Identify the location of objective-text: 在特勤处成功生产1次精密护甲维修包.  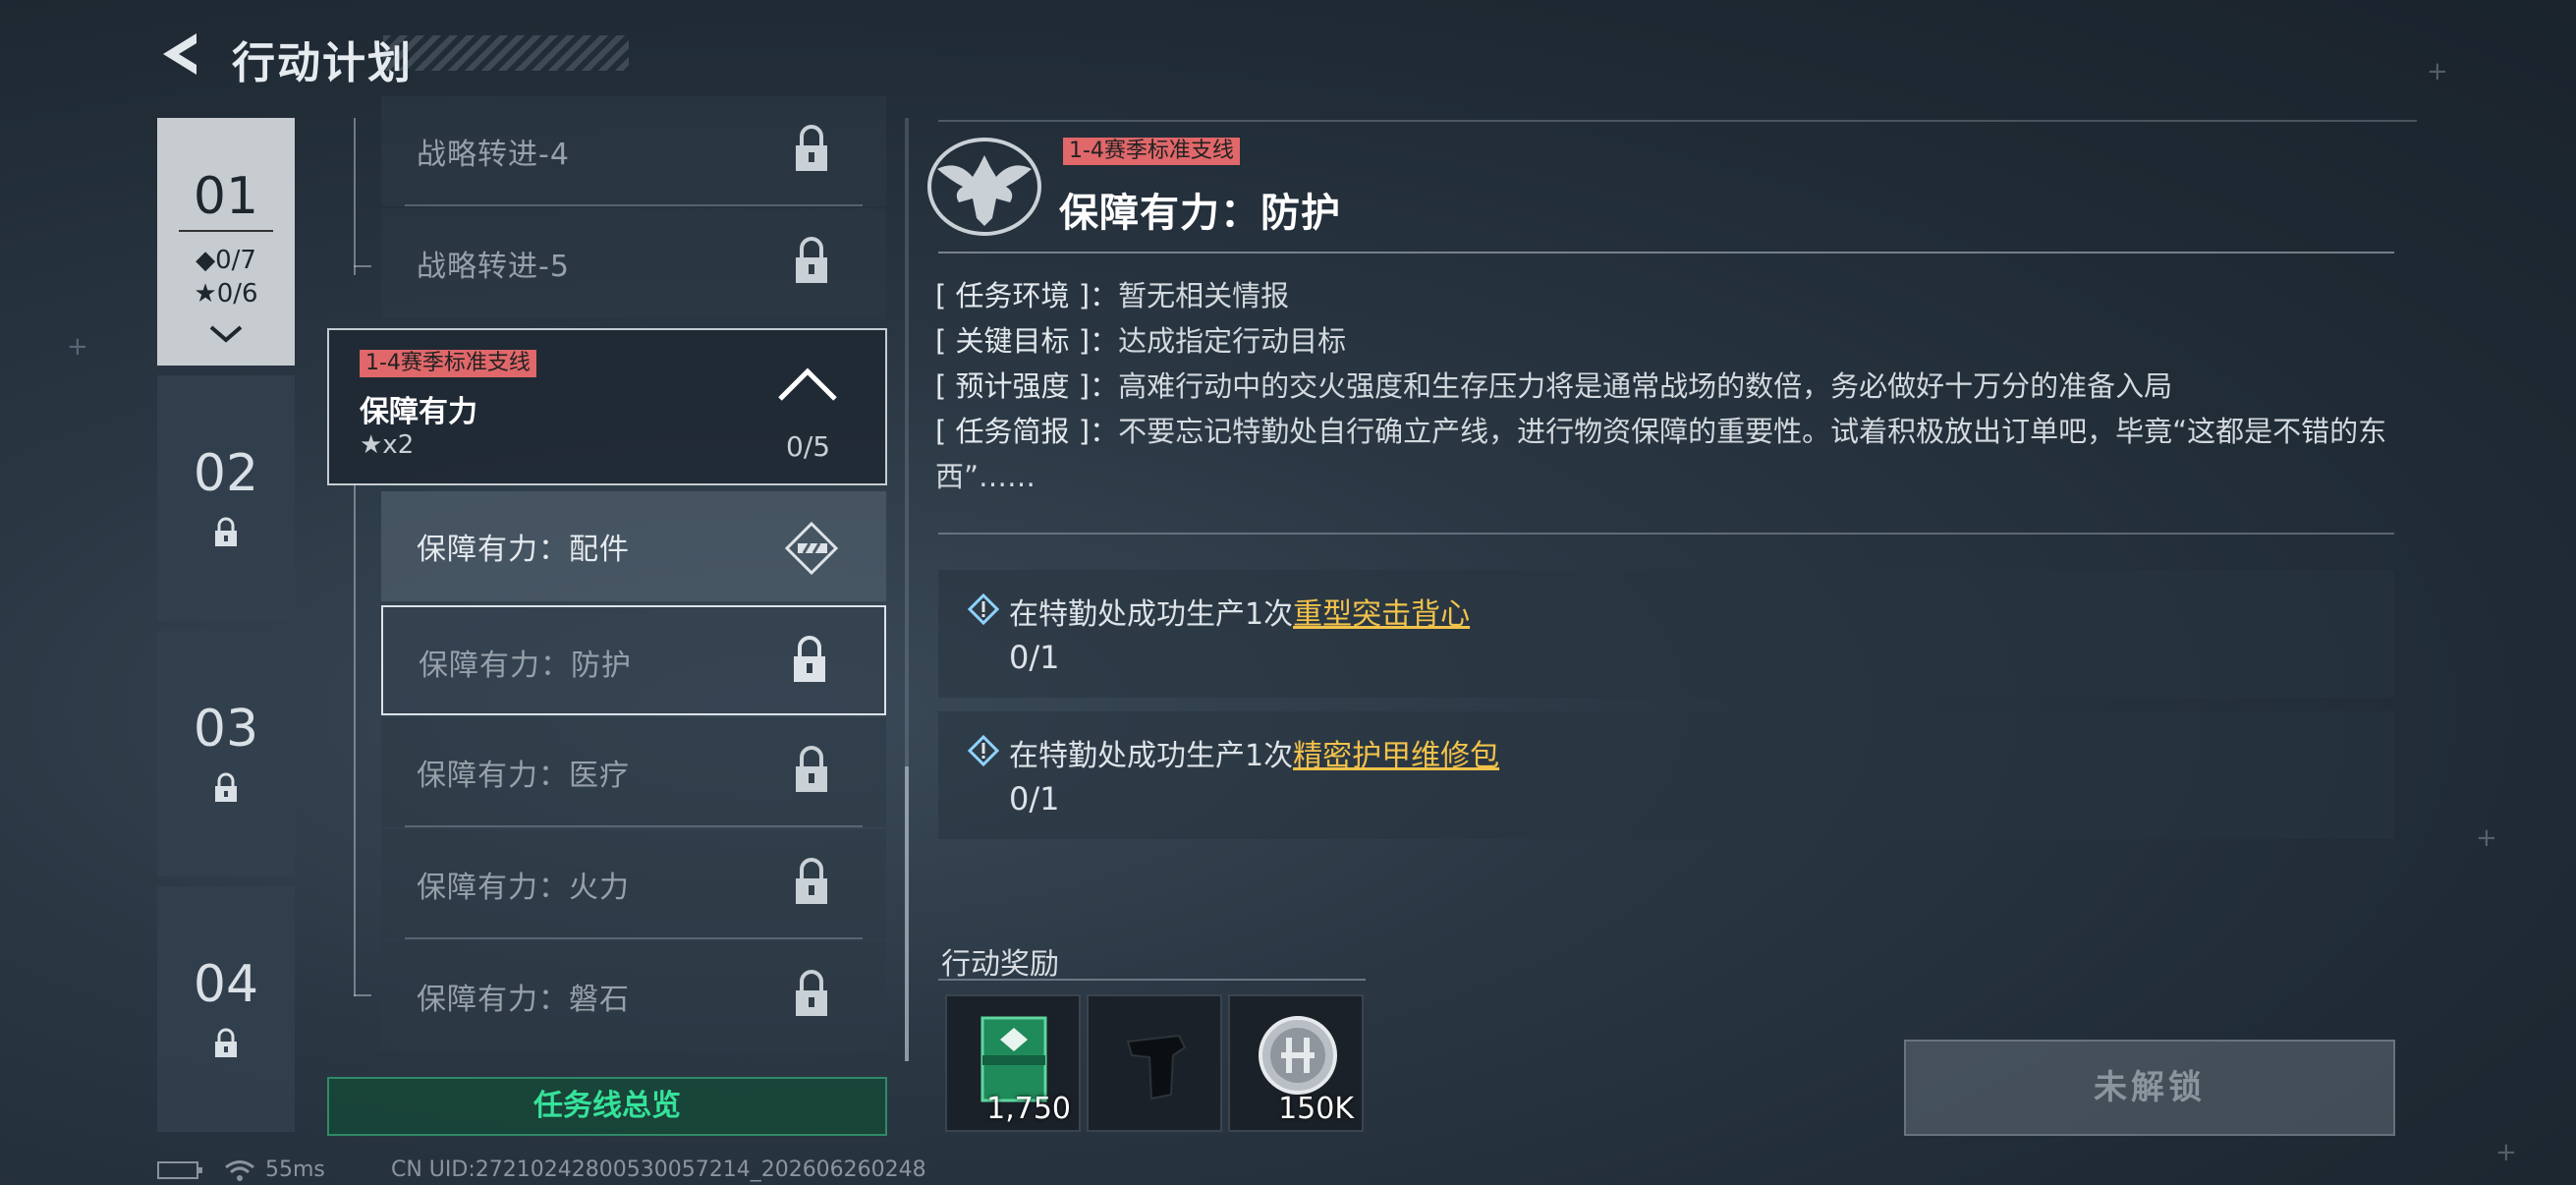
(1254, 753).